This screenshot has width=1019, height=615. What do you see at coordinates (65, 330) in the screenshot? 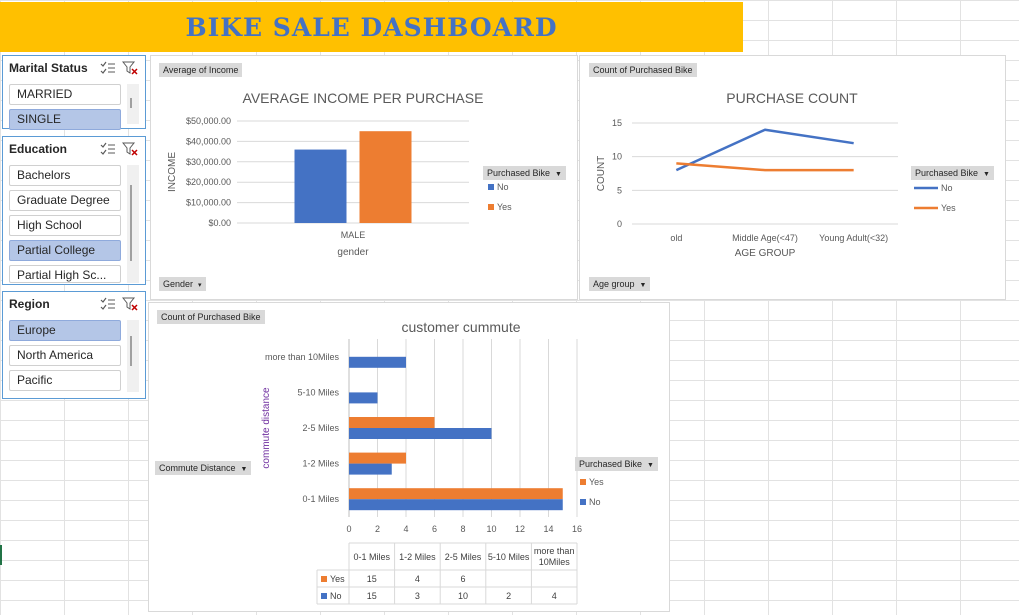
I see `slicer-item-europe: Europe` at bounding box center [65, 330].